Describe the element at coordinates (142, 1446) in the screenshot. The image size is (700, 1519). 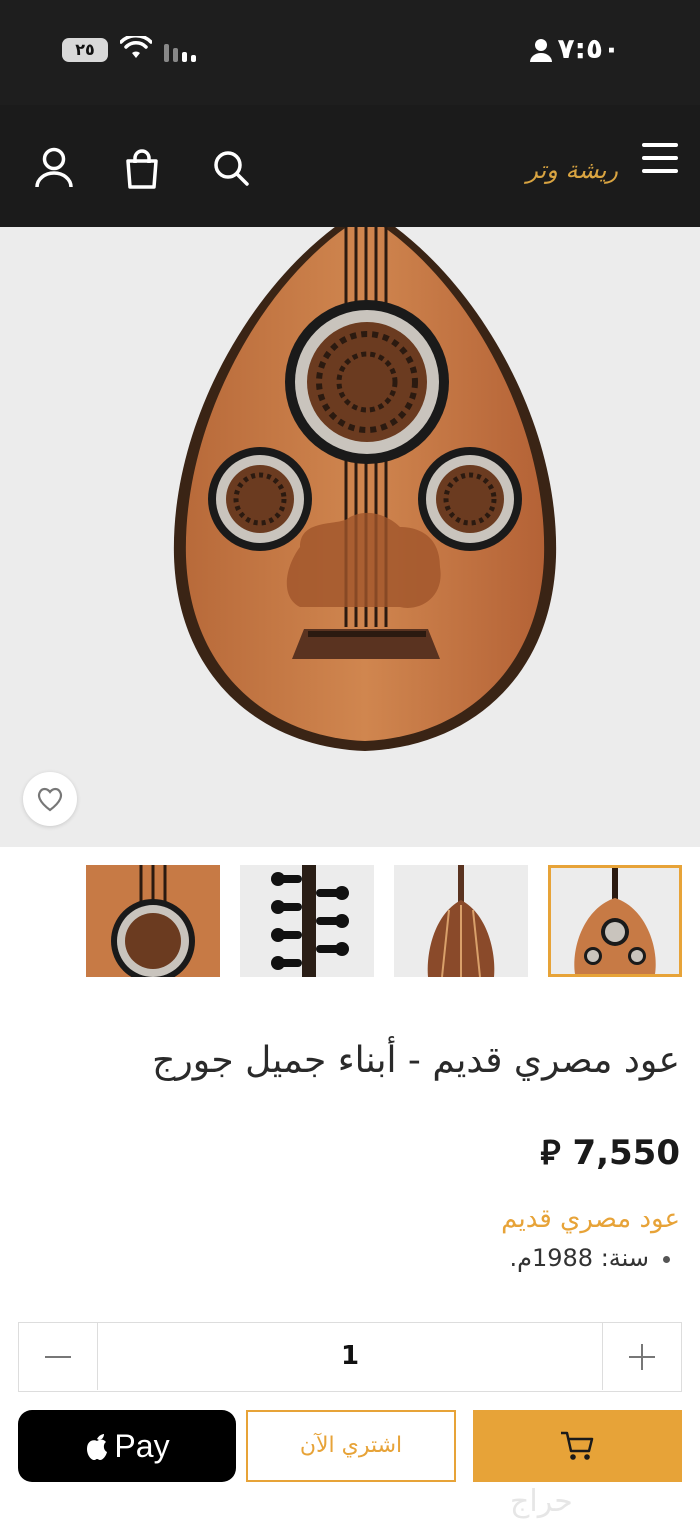
I see `apple-pay-label: Pay` at that location.